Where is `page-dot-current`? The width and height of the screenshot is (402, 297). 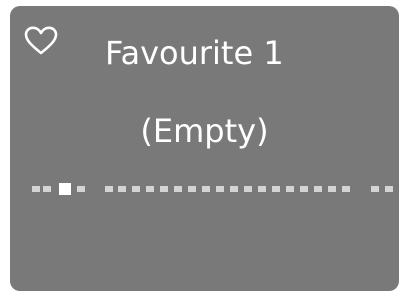 page-dot-current is located at coordinates (65, 189).